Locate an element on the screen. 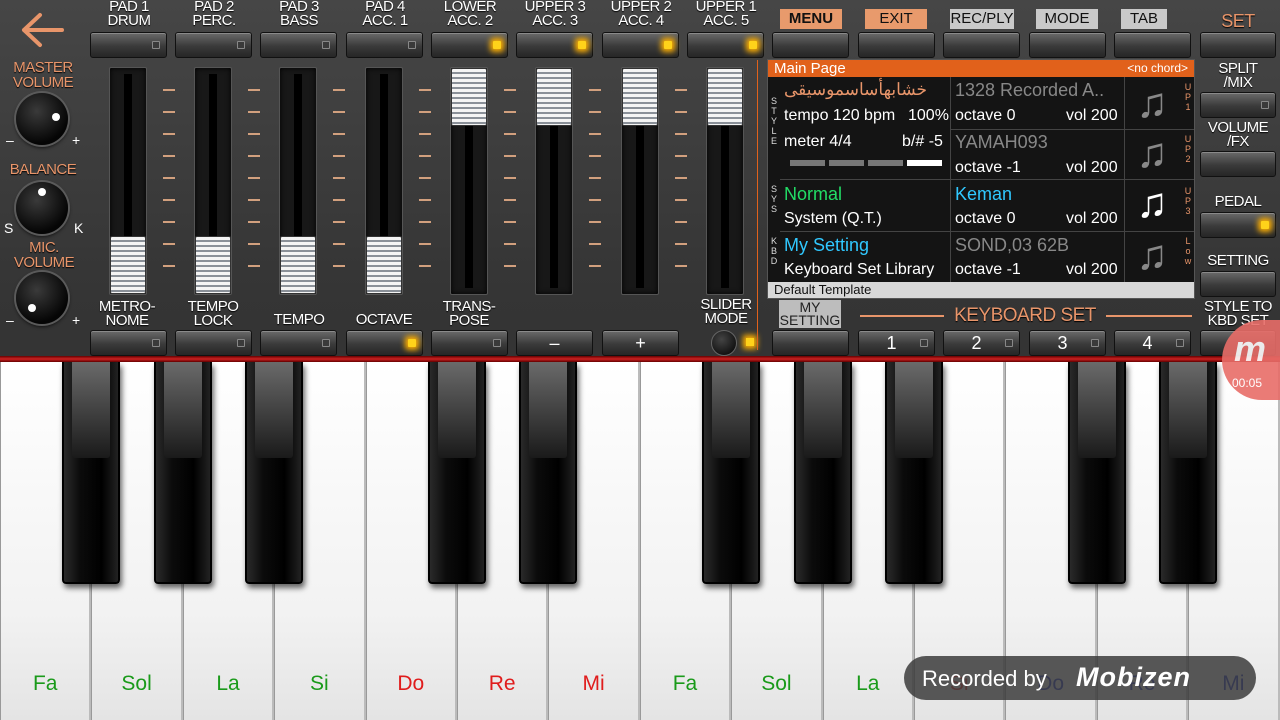 This screenshot has height=720, width=1280. tab-tab: TAB is located at coordinates (1144, 19).